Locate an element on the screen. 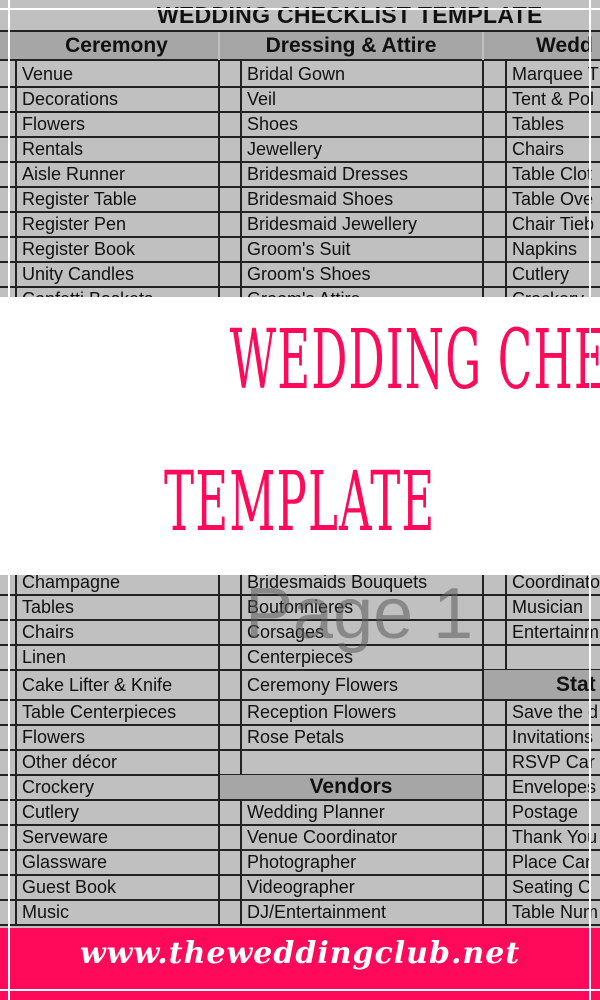 This screenshot has height=1000, width=600. checklist-item: Cake Lifter & Knife is located at coordinates (117, 685).